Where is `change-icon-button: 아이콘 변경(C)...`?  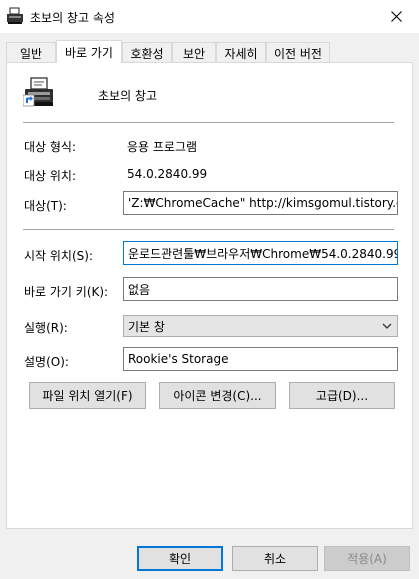 change-icon-button: 아이콘 변경(C)... is located at coordinates (217, 395).